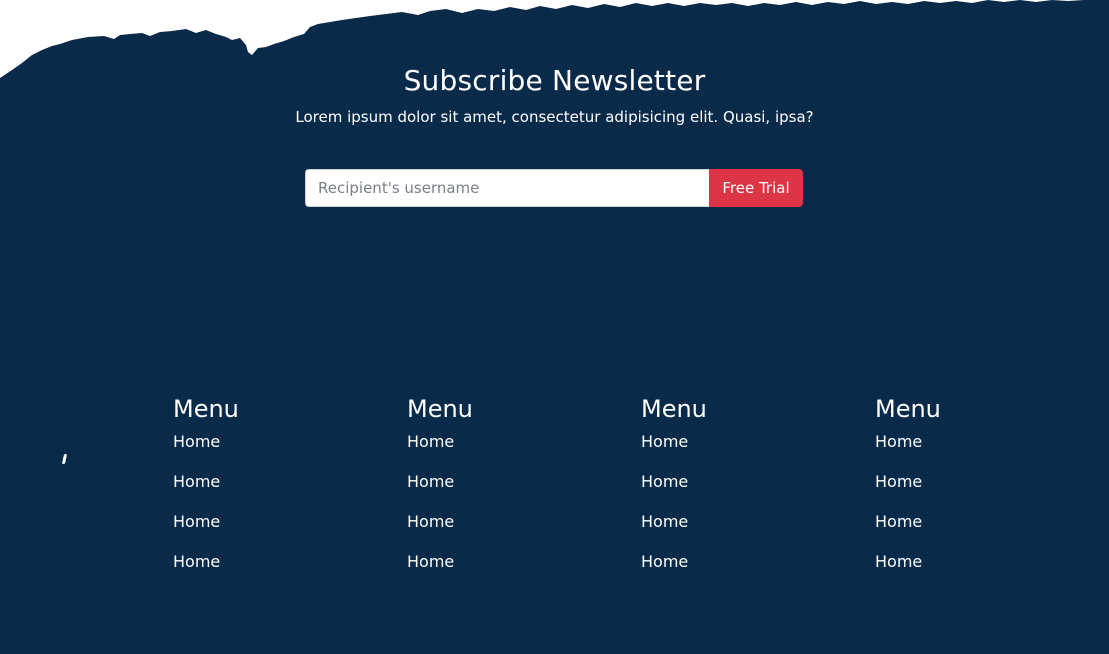  What do you see at coordinates (507, 188) in the screenshot?
I see `recipient-username-input` at bounding box center [507, 188].